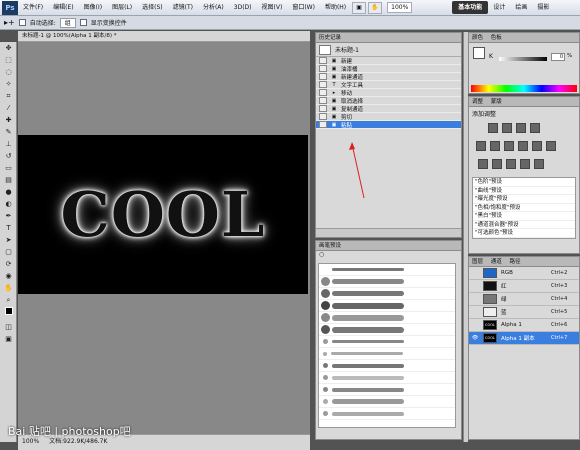 This screenshot has height=450, width=580. Describe the element at coordinates (164, 36) in the screenshot. I see `document-tab: 未标题-1 @ 100%(Alpha 1 副本/8) *` at that location.